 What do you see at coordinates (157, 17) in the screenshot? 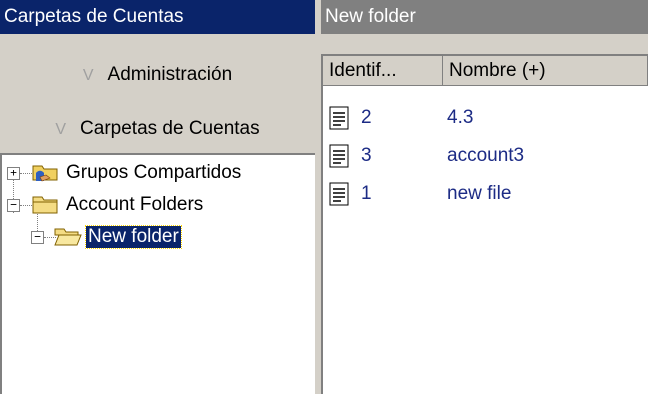
I see `left-panel-title: Carpetas de Cuentas` at bounding box center [157, 17].